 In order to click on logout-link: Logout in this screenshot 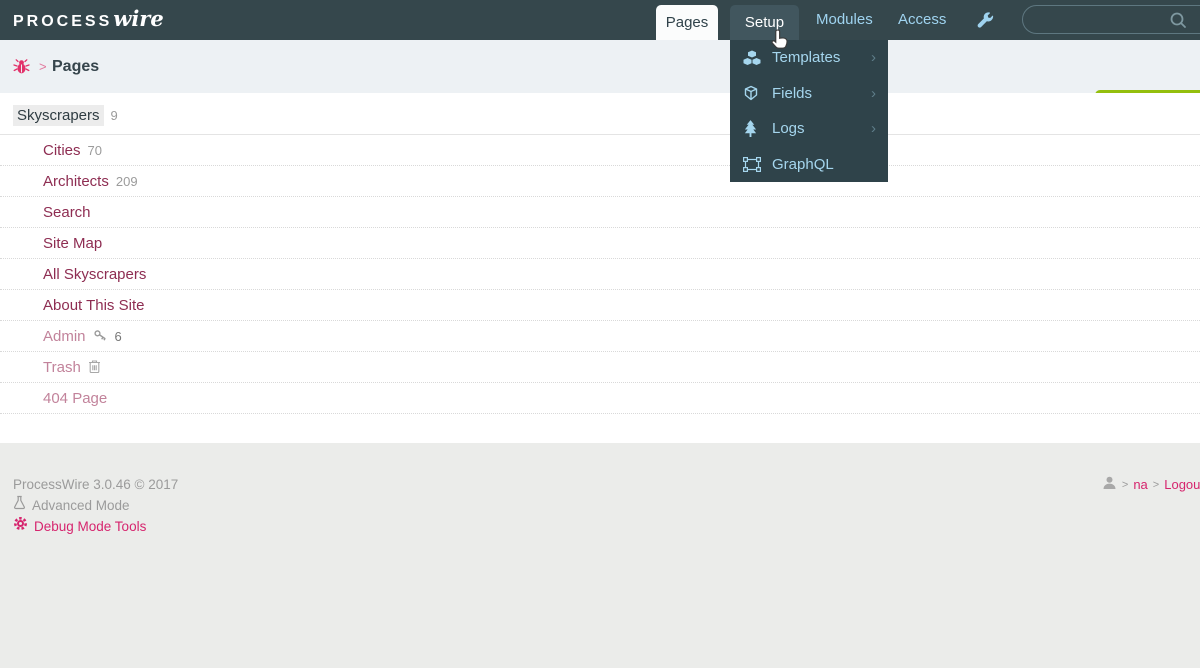, I will do `click(1182, 484)`.